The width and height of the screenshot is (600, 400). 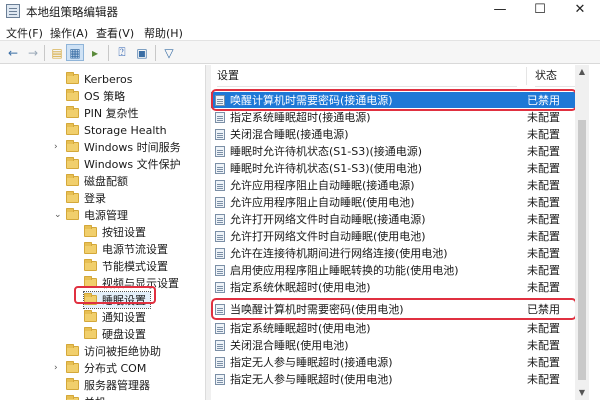 I want to click on tree-item-windows-time: Windows 时间服务, so click(x=123, y=147).